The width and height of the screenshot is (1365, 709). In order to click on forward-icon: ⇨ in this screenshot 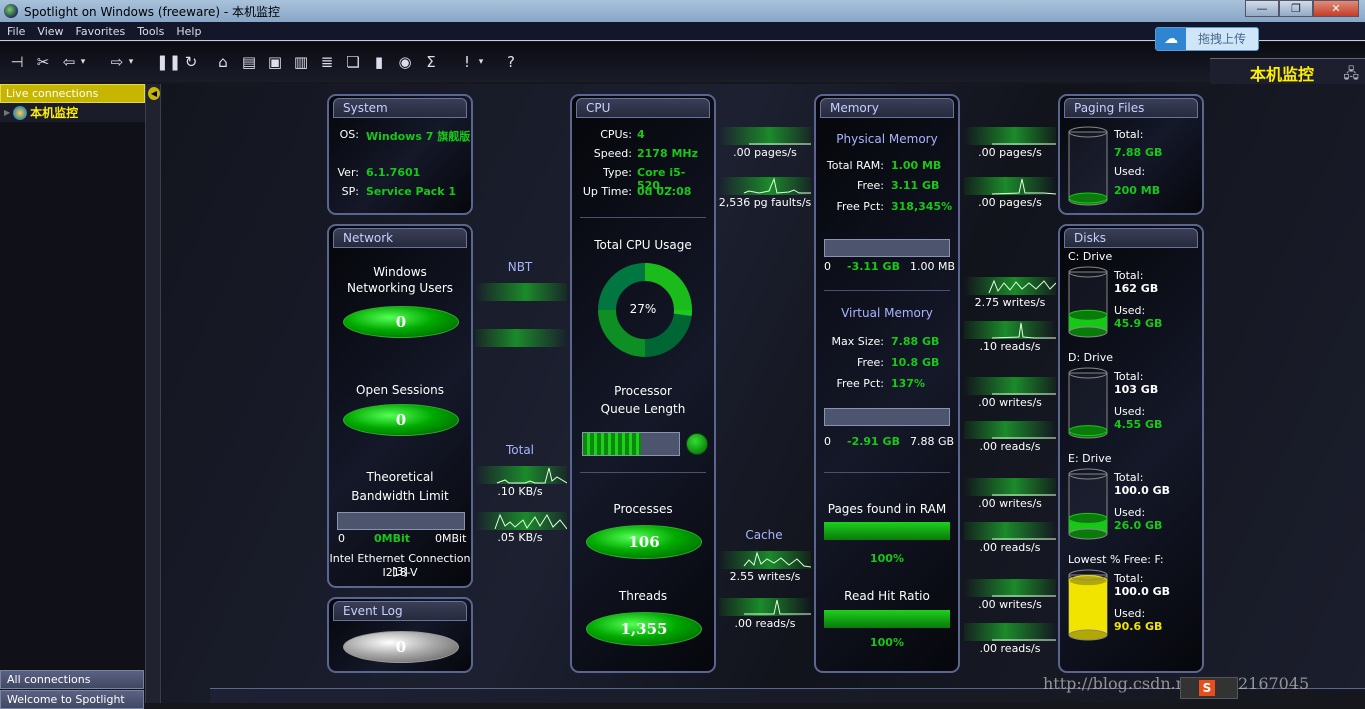, I will do `click(117, 62)`.